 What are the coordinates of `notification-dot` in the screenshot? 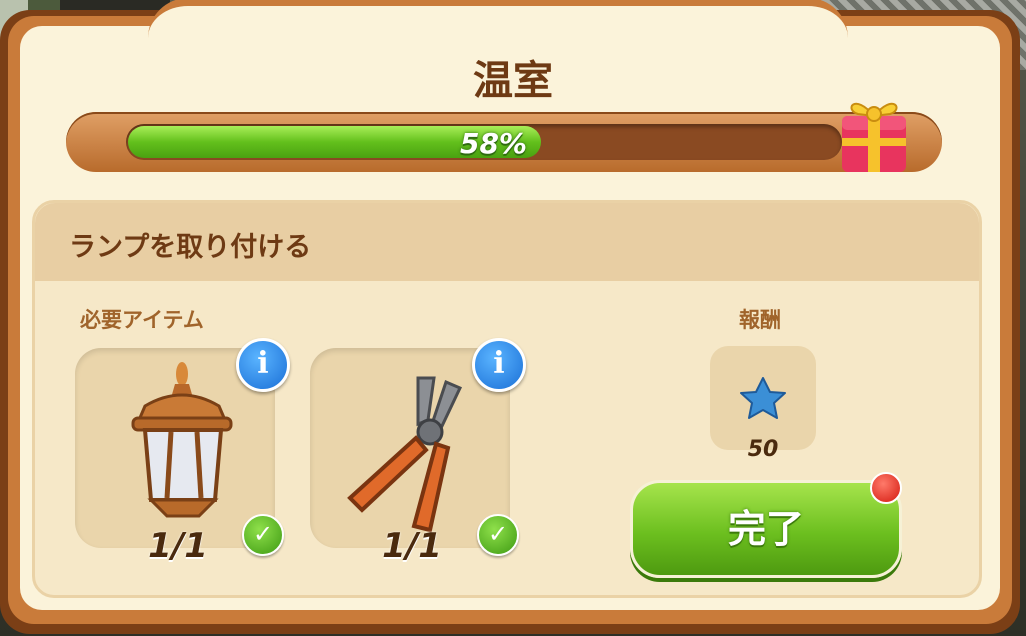 It's located at (886, 488).